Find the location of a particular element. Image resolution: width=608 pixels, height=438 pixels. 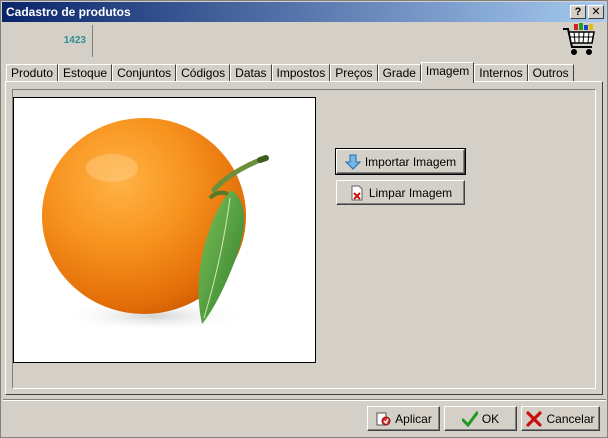

window-title: Cadastro de produtos is located at coordinates (68, 12).